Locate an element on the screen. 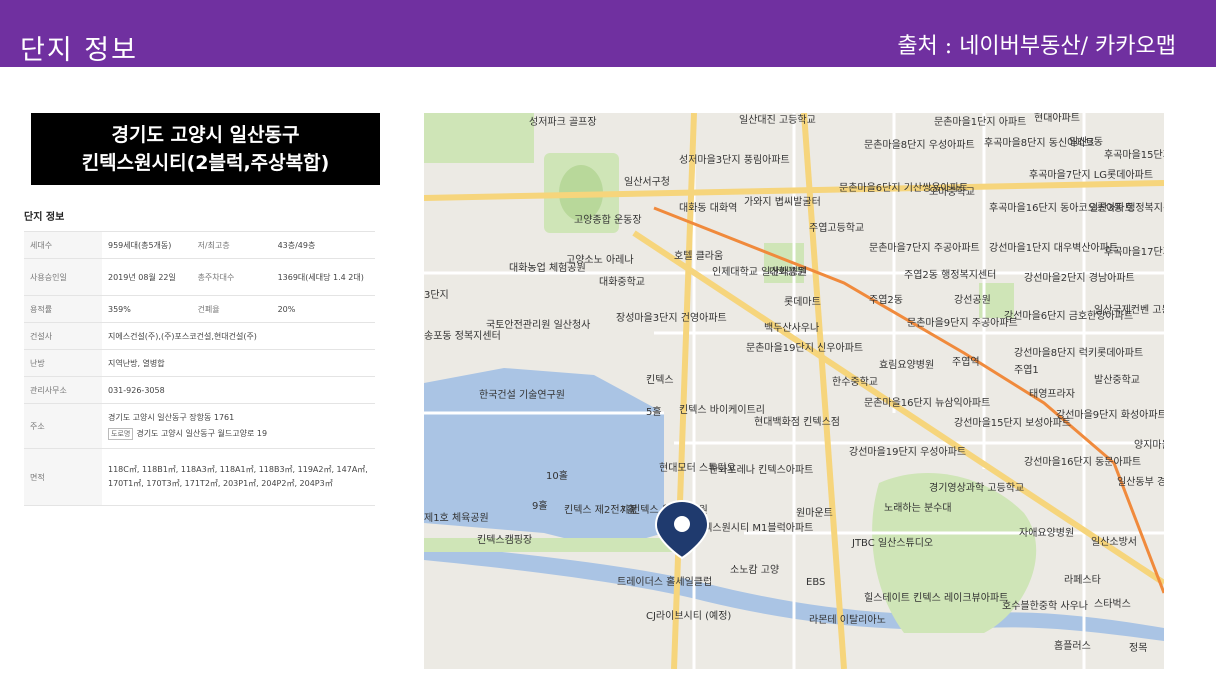  map-label: 경기영상과학 고등학교 is located at coordinates (976, 487).